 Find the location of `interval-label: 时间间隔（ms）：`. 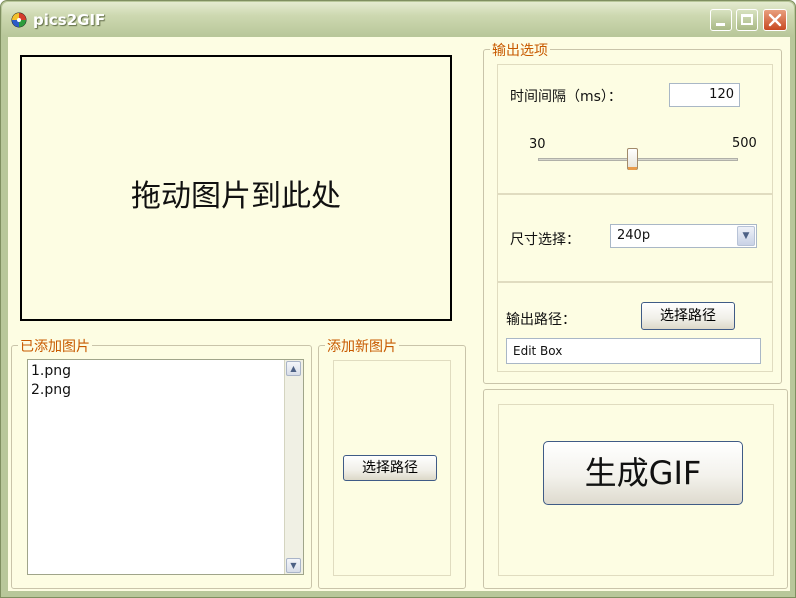

interval-label: 时间间隔（ms）： is located at coordinates (566, 97).